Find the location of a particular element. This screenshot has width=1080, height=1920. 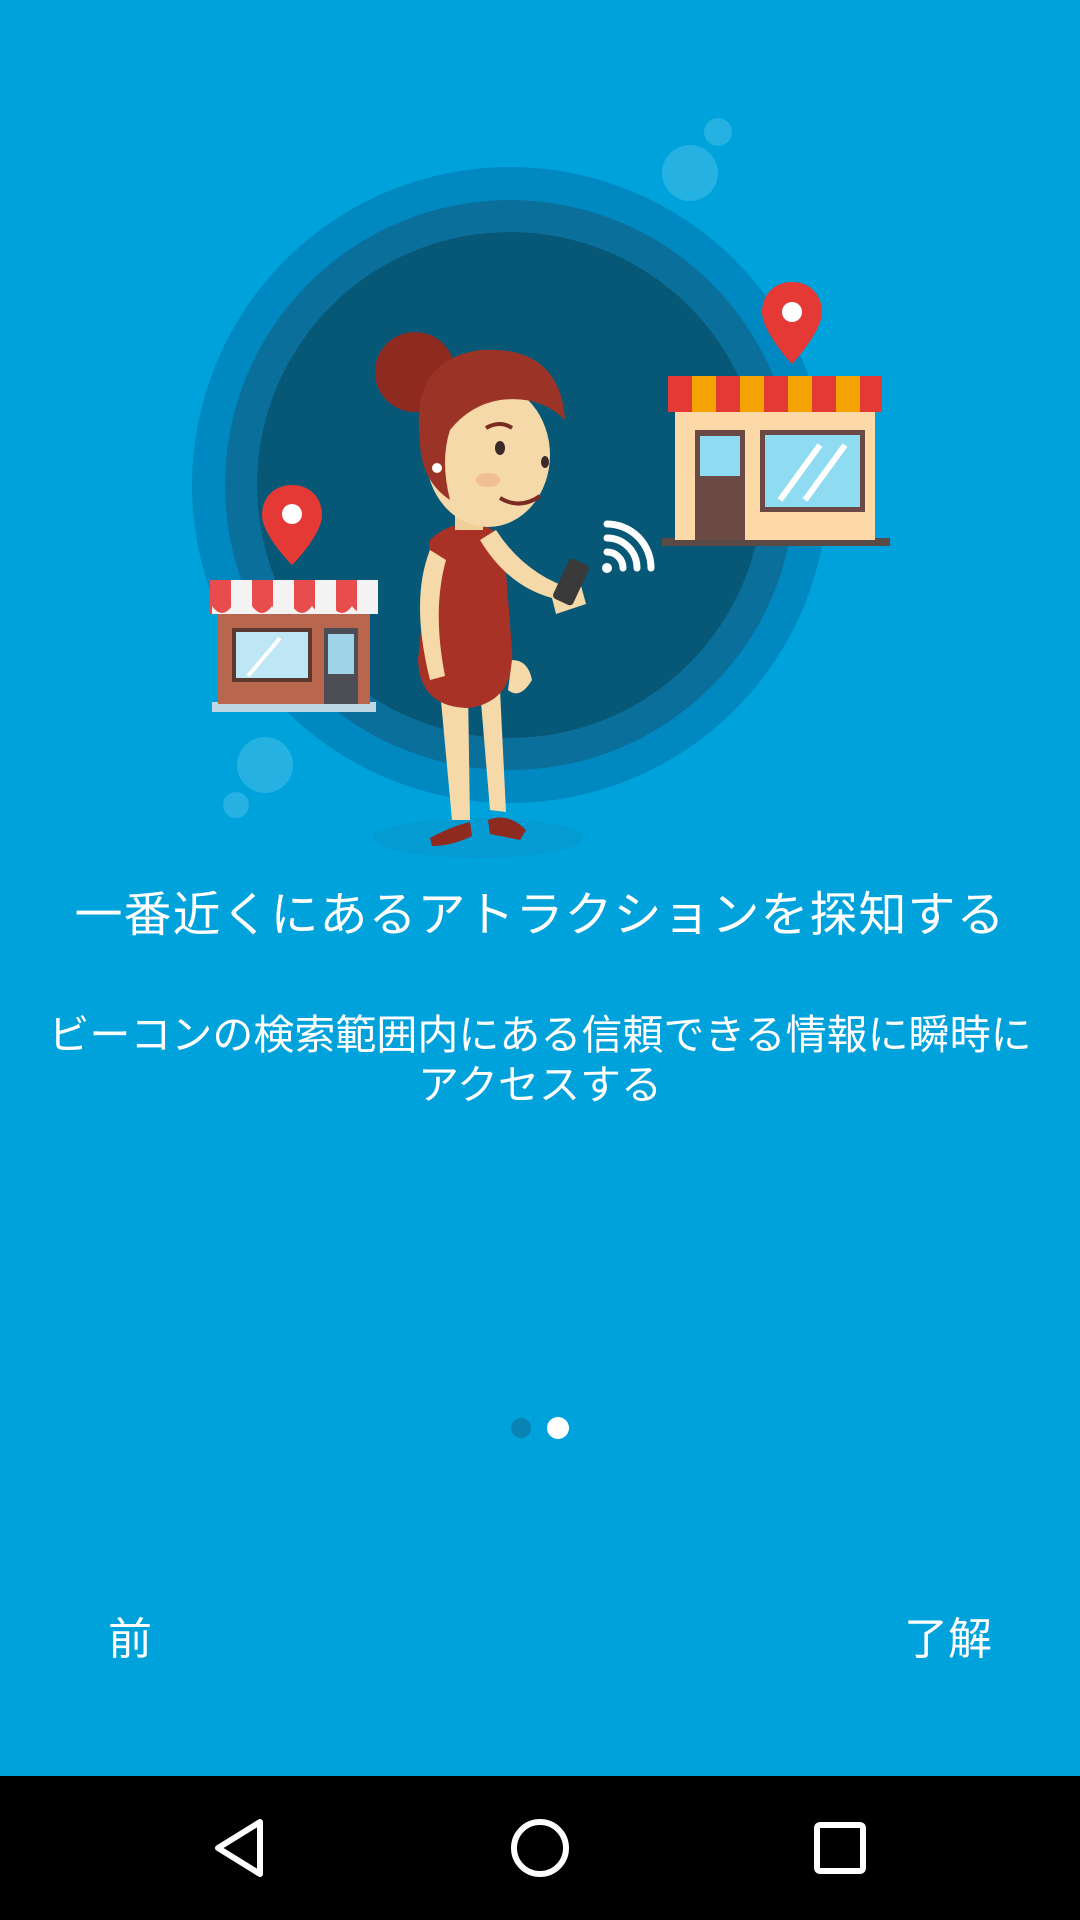

home-icon is located at coordinates (540, 1848).